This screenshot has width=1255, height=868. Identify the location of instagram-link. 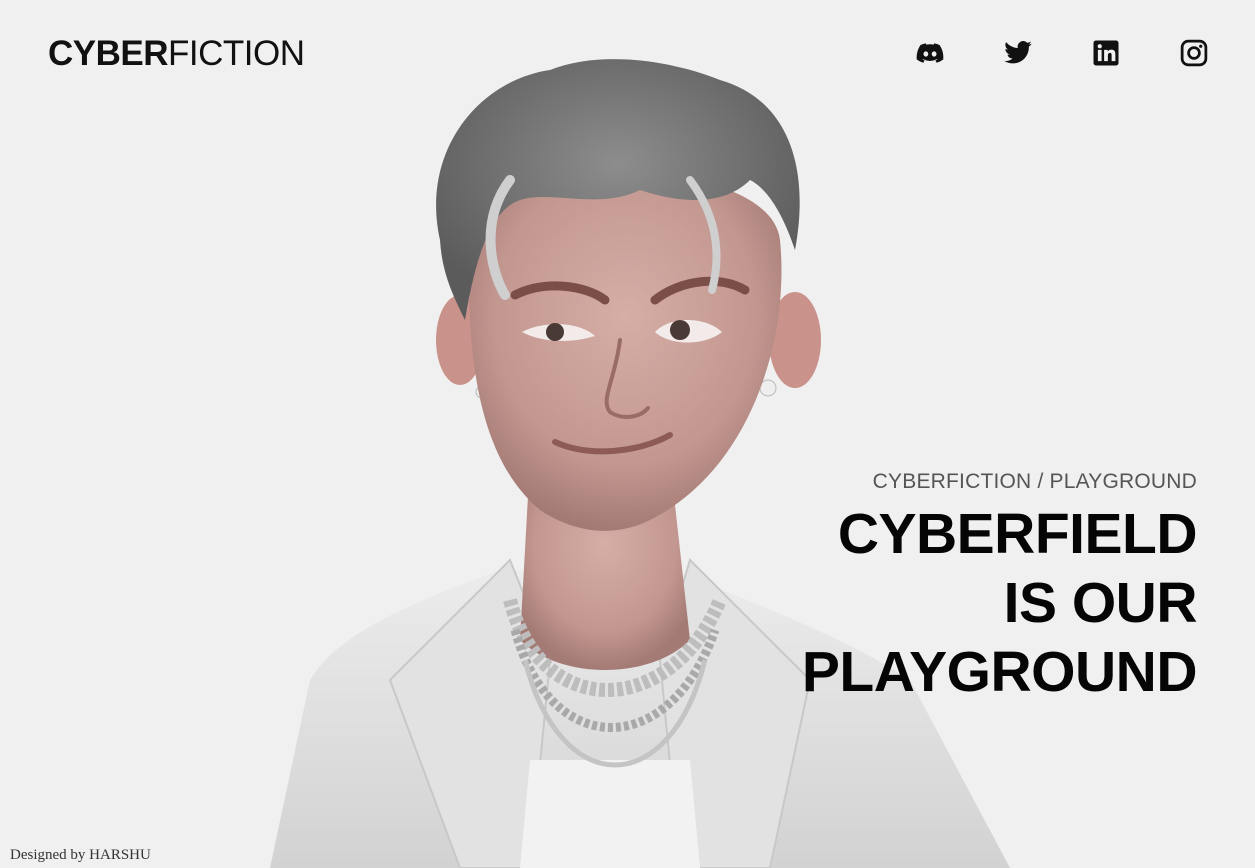
(1194, 53).